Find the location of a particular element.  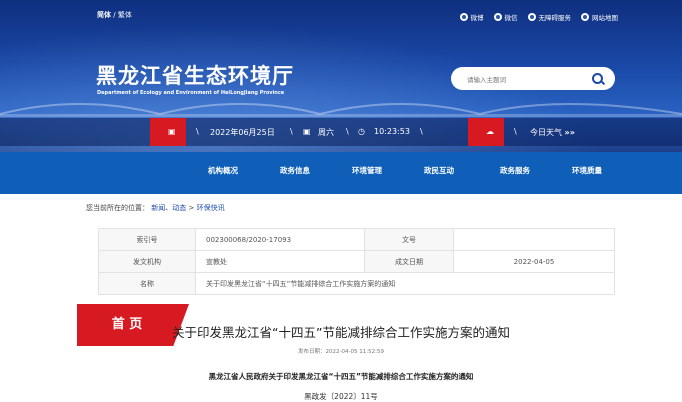

weather-label: 今日天气 is located at coordinates (546, 132).